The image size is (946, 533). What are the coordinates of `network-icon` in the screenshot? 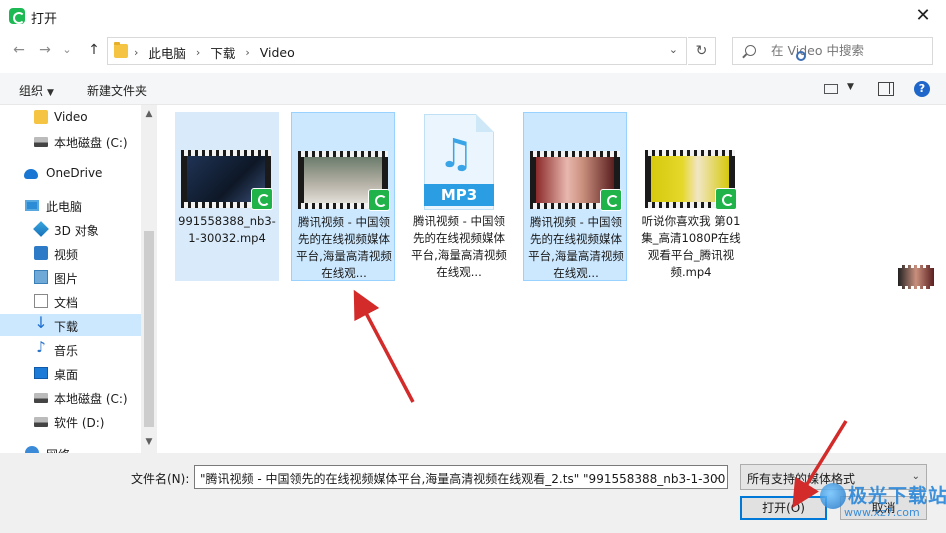 It's located at (32, 449).